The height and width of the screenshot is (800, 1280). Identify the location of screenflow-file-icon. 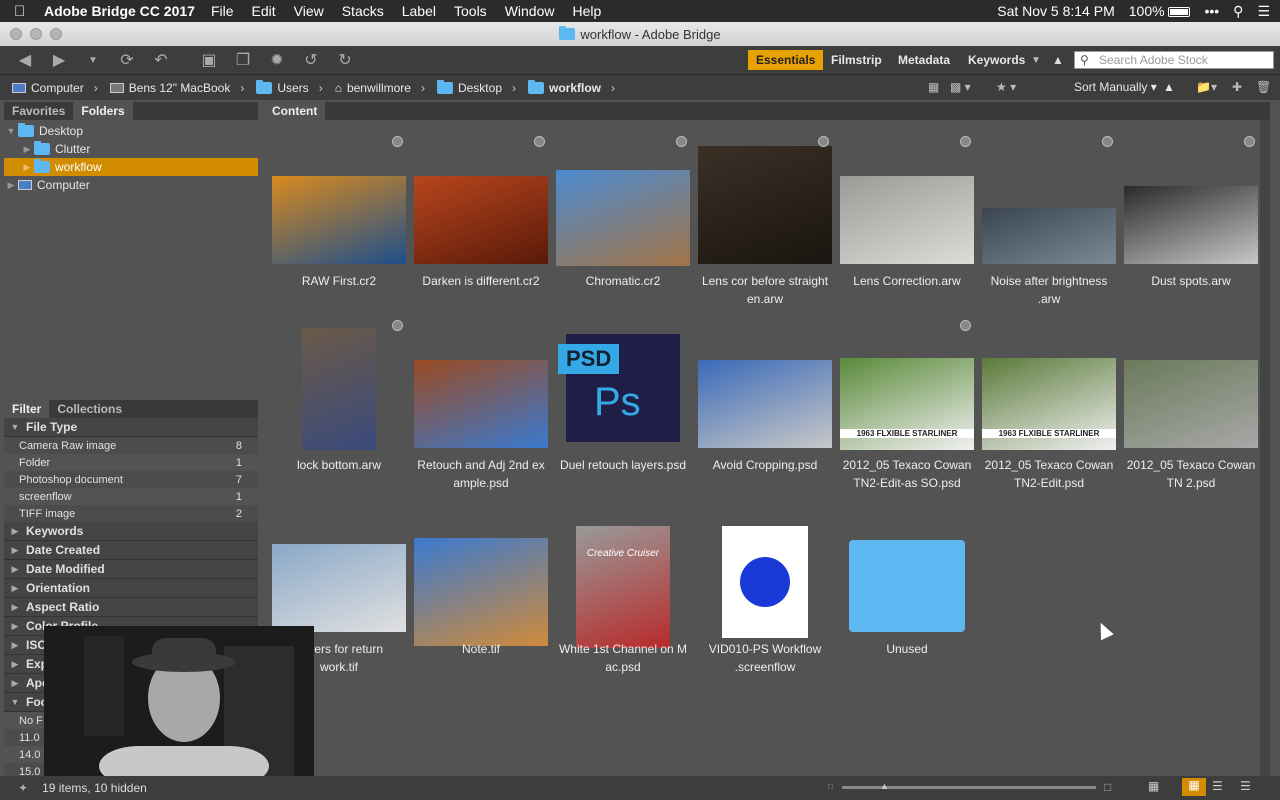
(765, 582).